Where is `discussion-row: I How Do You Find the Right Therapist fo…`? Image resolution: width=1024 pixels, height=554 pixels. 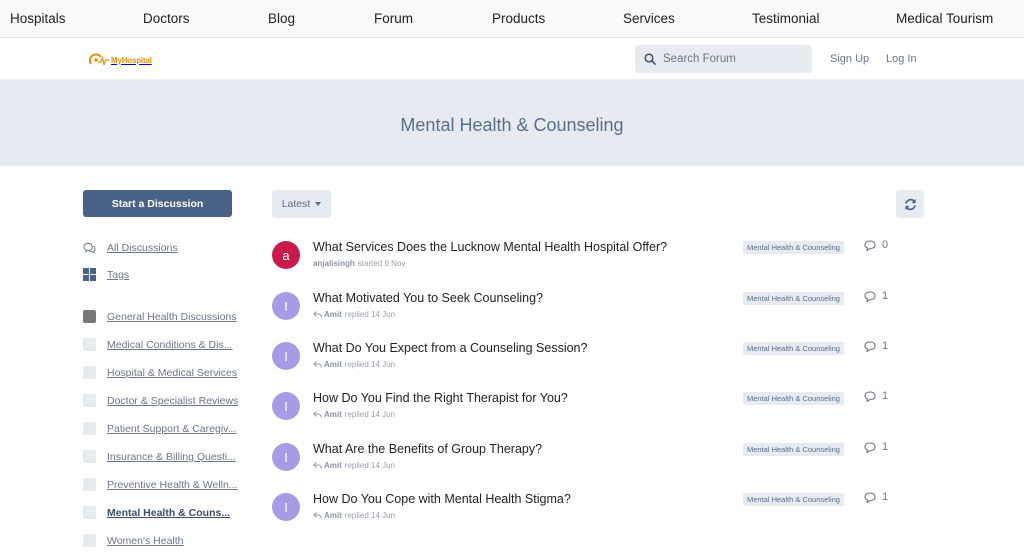 discussion-row: I How Do You Find the Right Therapist fo… is located at coordinates (592, 412).